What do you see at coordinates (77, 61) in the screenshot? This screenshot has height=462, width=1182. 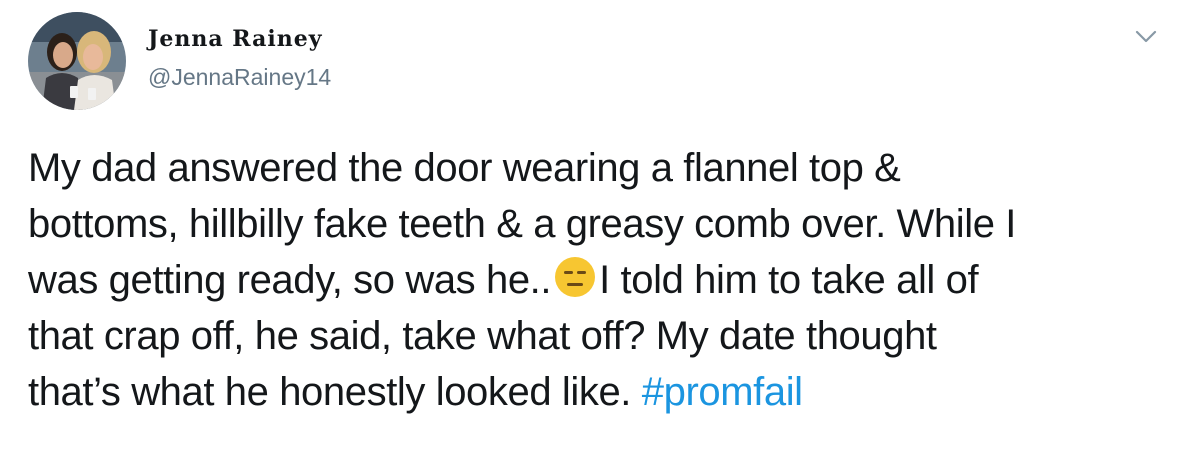 I see `avatar` at bounding box center [77, 61].